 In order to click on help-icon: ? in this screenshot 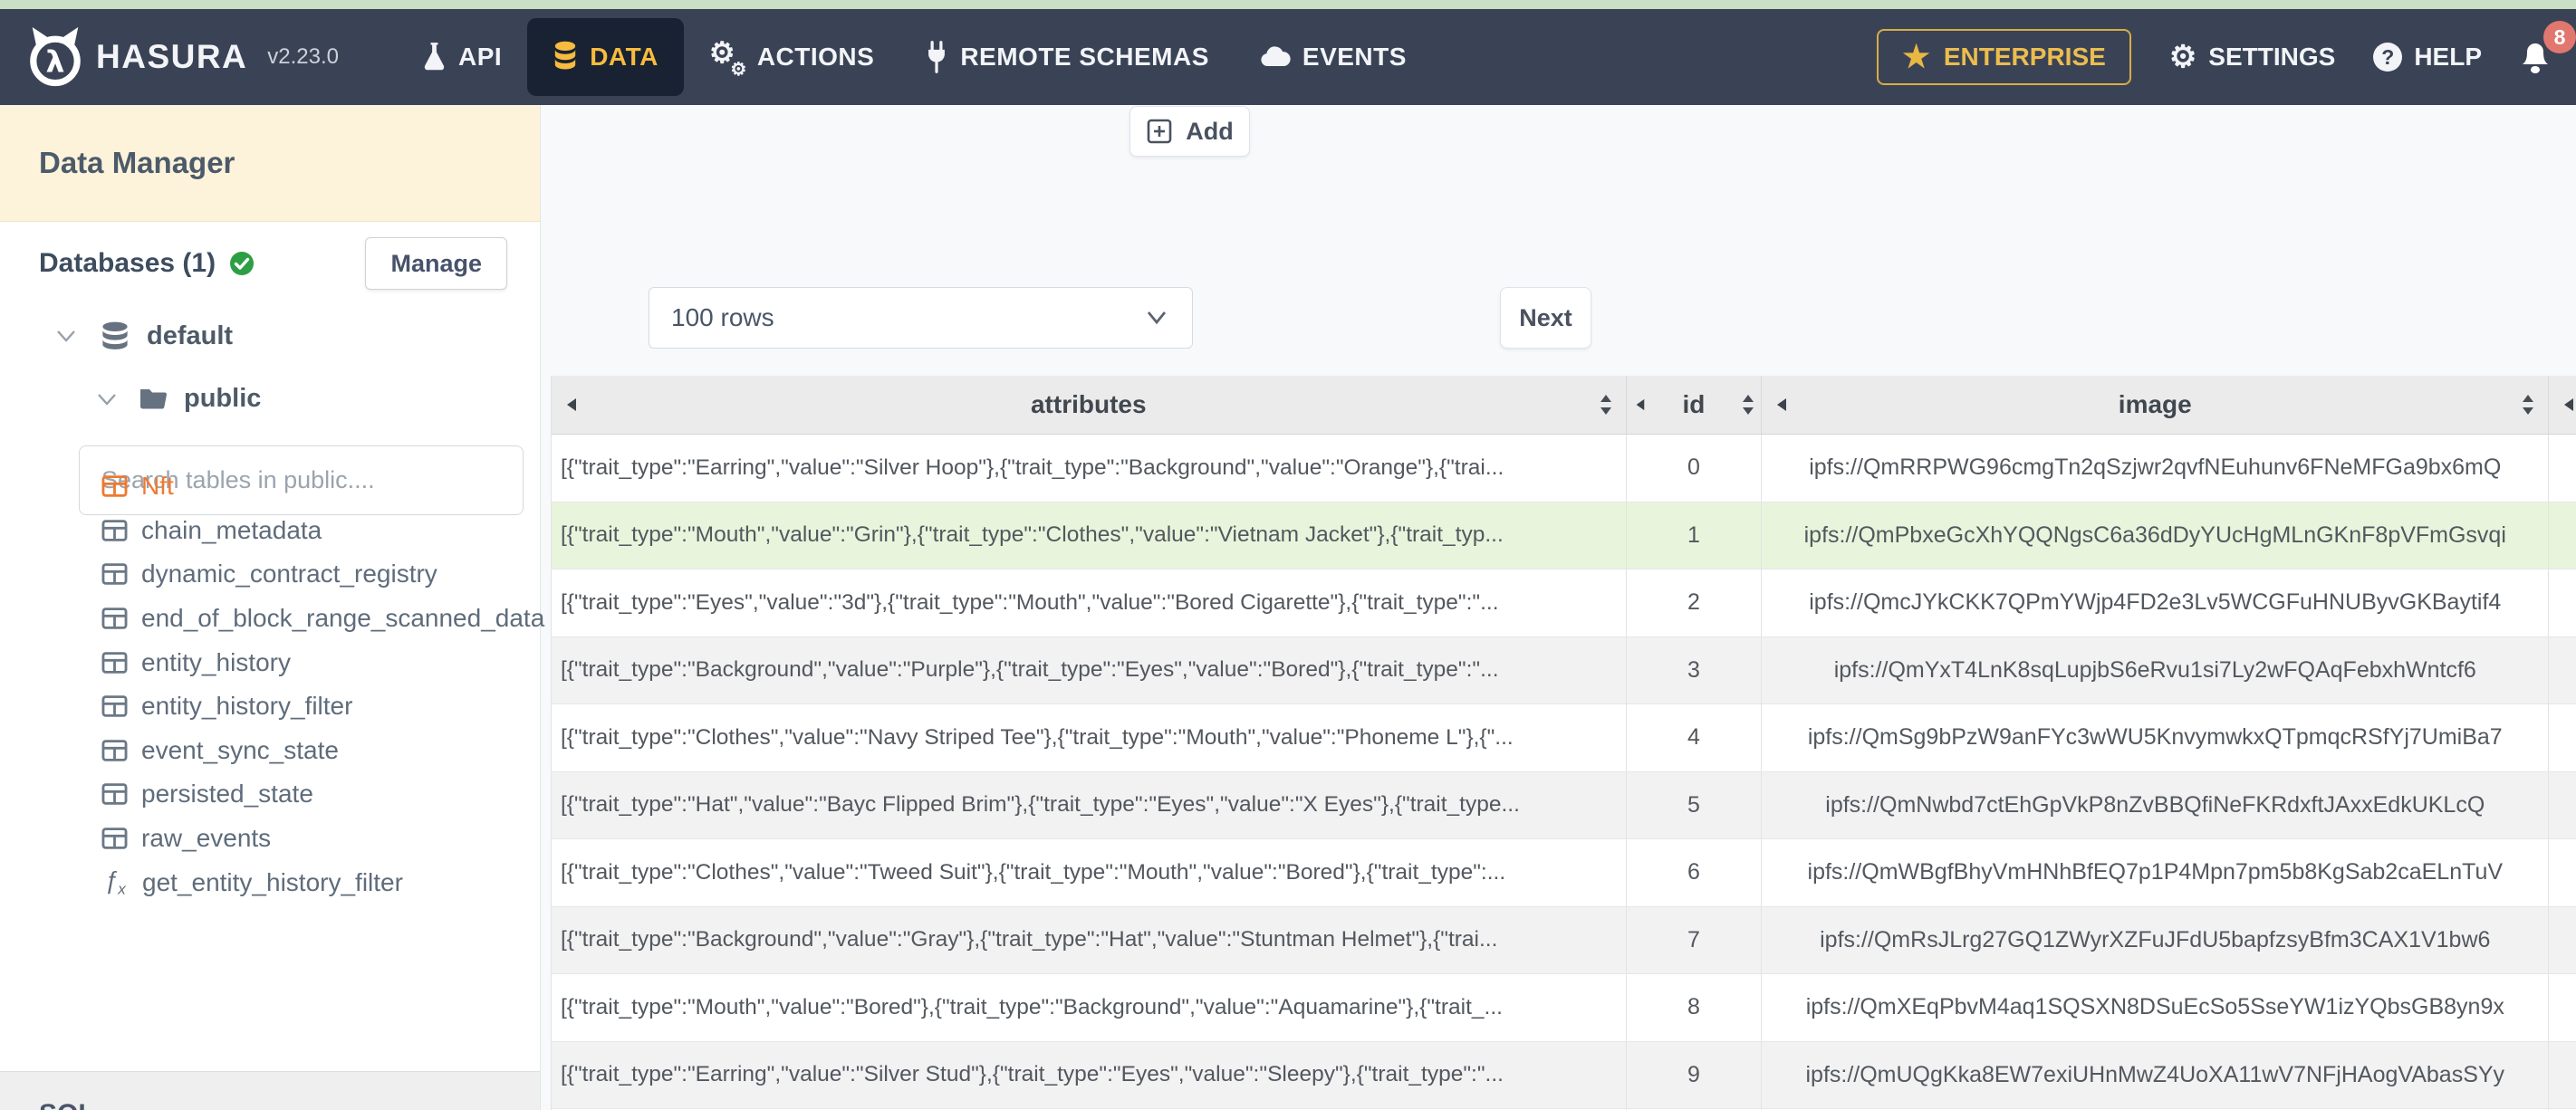, I will do `click(2388, 58)`.